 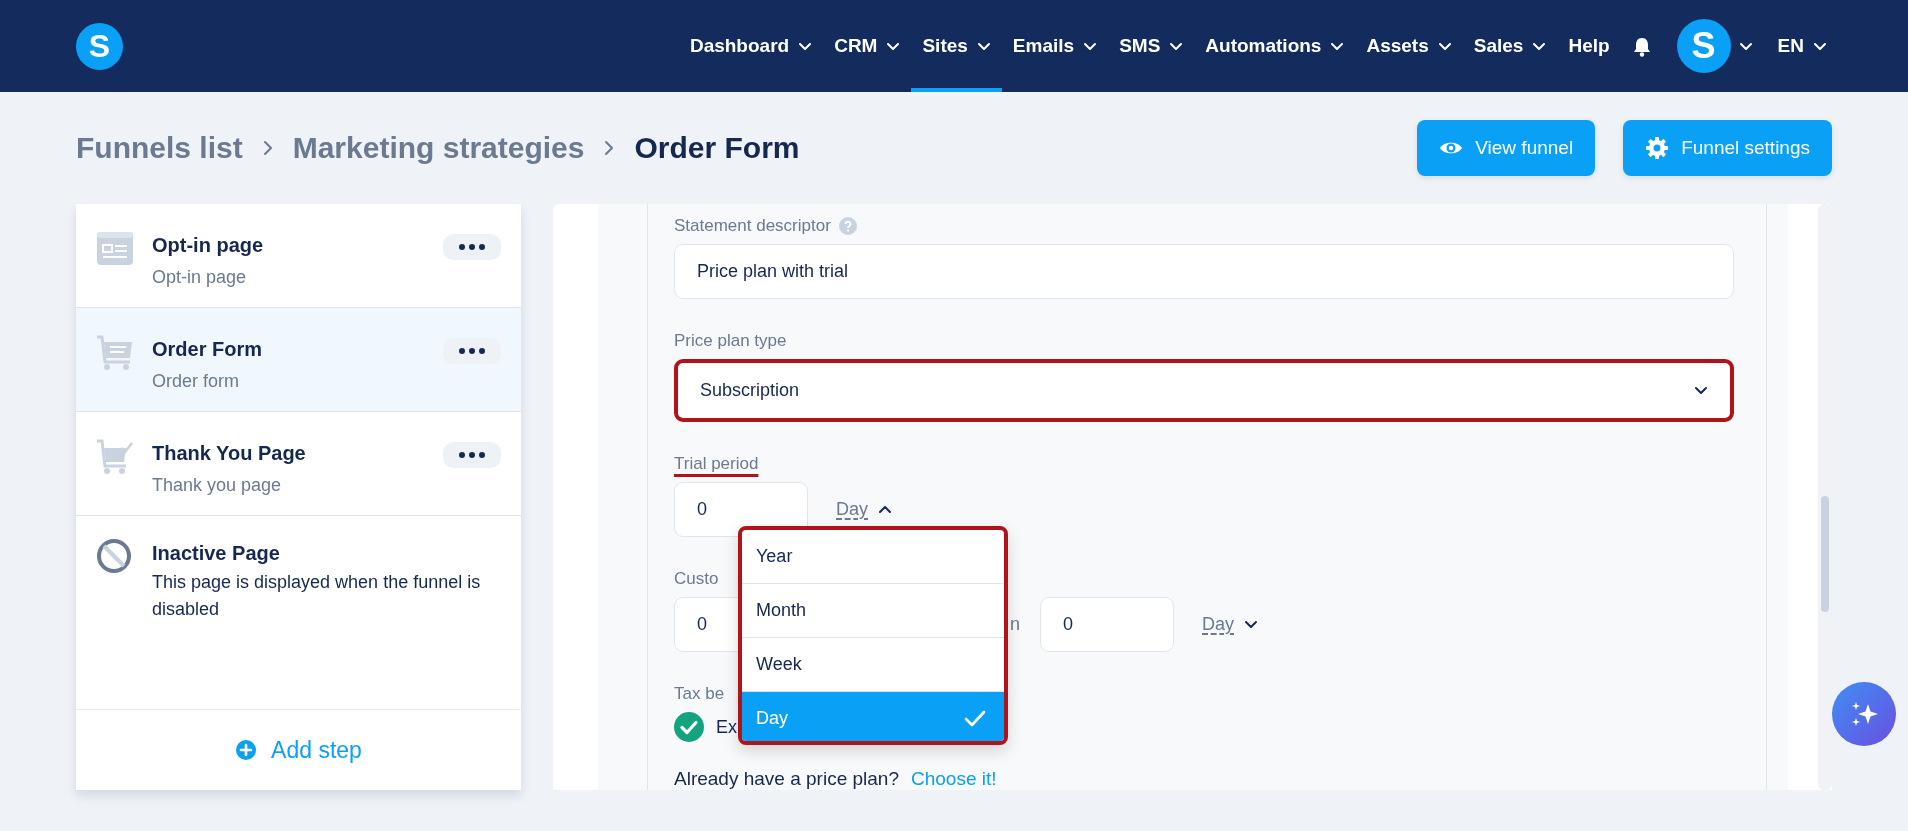 What do you see at coordinates (699, 694) in the screenshot?
I see `field-label: Tax be` at bounding box center [699, 694].